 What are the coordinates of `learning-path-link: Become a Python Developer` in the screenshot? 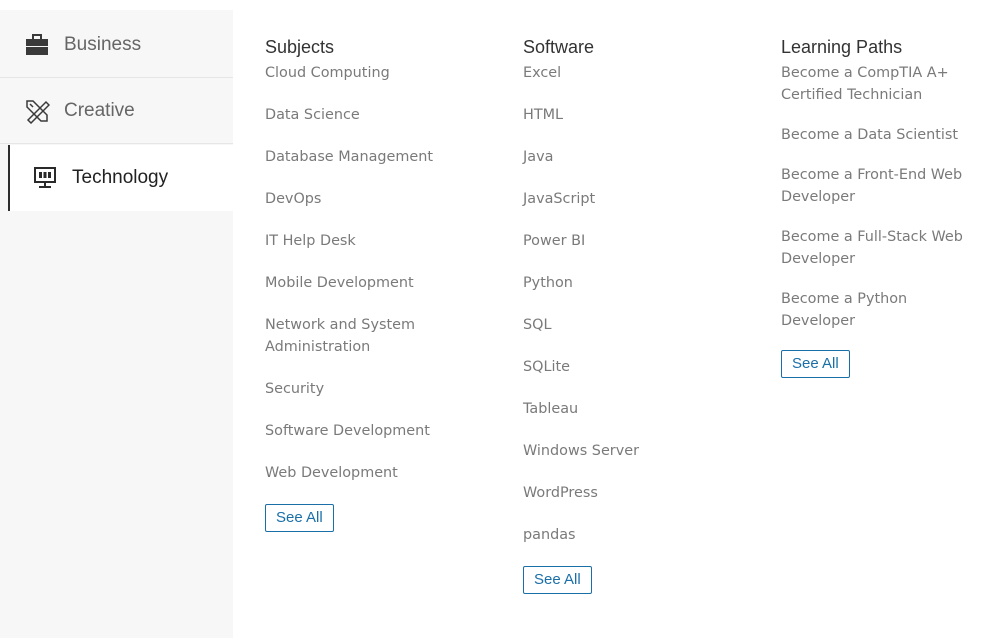 It's located at (866, 310).